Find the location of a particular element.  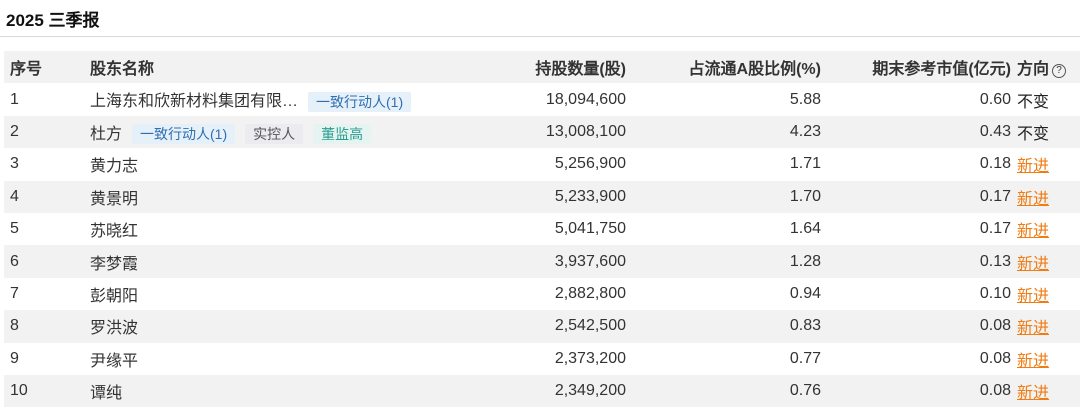

float-share-pct: 1.70 is located at coordinates (723, 196).